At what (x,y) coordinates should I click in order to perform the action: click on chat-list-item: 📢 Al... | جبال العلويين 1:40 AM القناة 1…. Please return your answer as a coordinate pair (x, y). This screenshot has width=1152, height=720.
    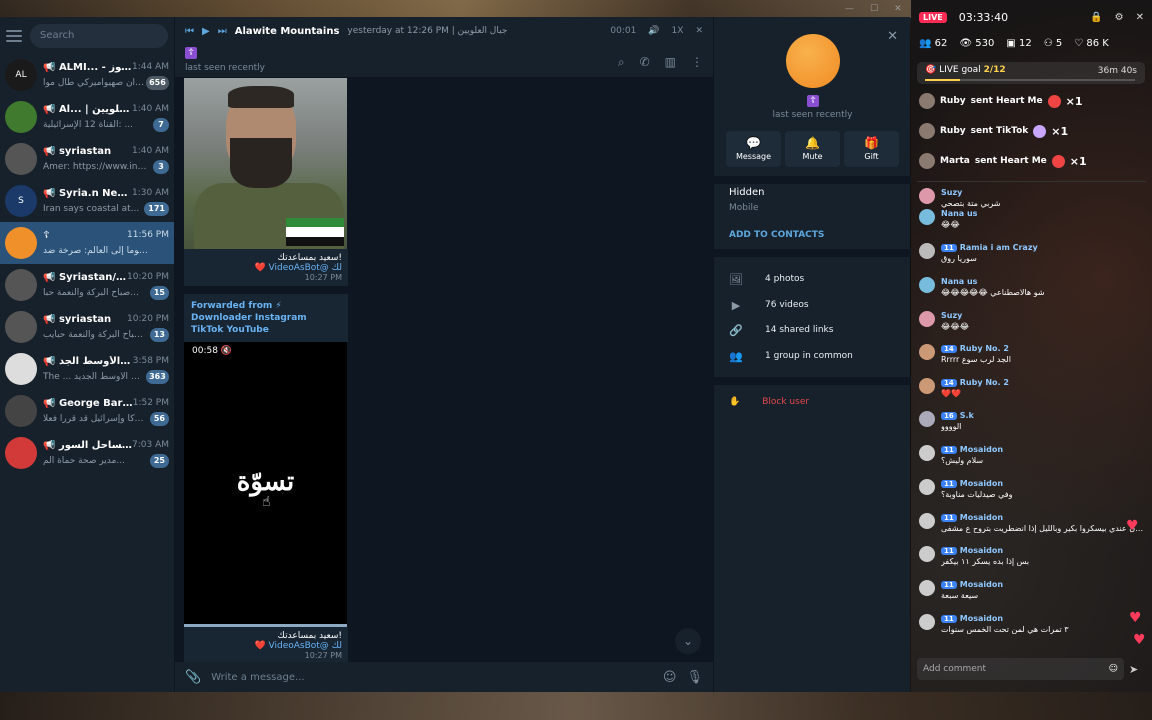
    Looking at the image, I should click on (87, 117).